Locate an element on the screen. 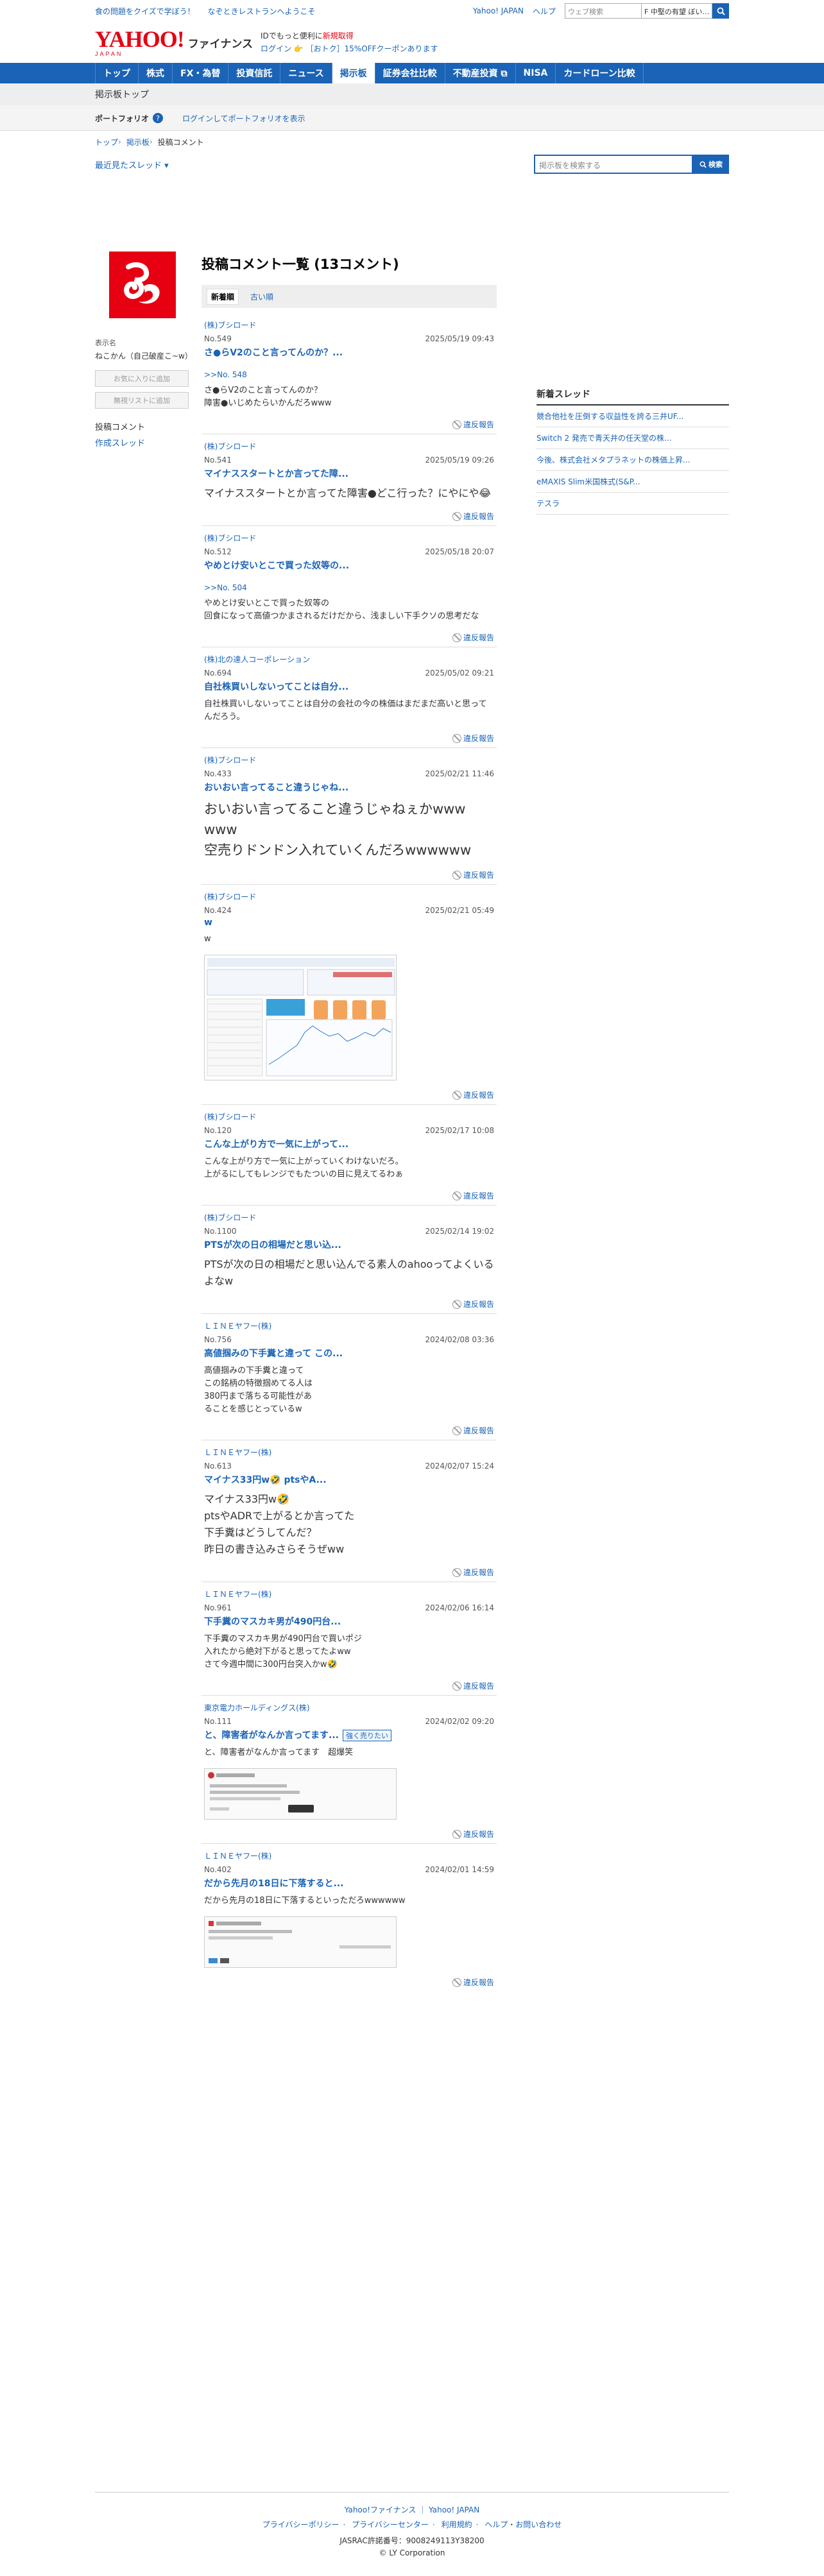 The height and width of the screenshot is (2576, 824). footer-links-main: Yahoo!ファイナンス ｜ Yahoo! JAPAN is located at coordinates (412, 2509).